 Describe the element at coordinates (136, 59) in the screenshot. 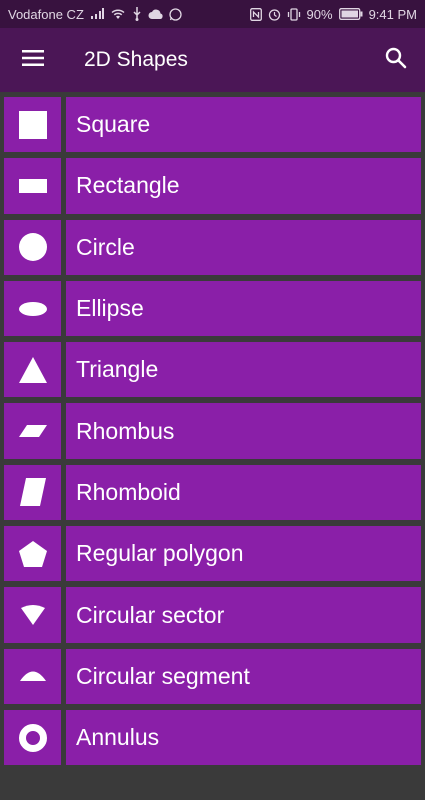

I see `page-title: 2D Shapes` at that location.